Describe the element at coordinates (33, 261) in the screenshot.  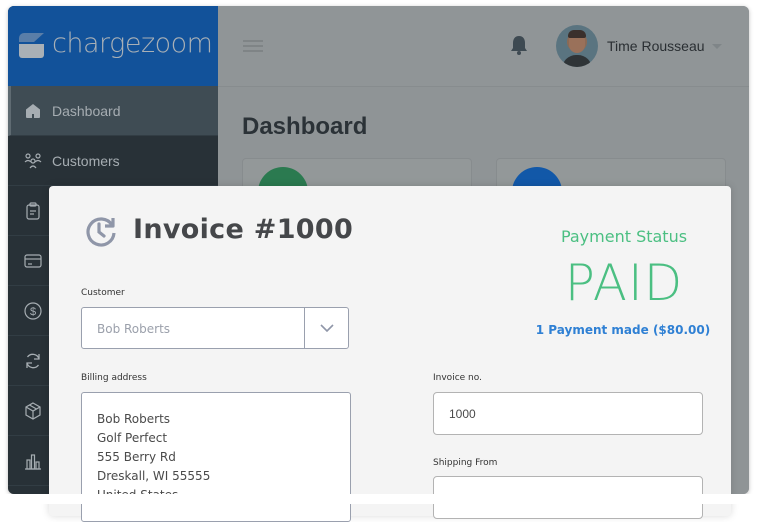
I see `credit-card-icon` at that location.